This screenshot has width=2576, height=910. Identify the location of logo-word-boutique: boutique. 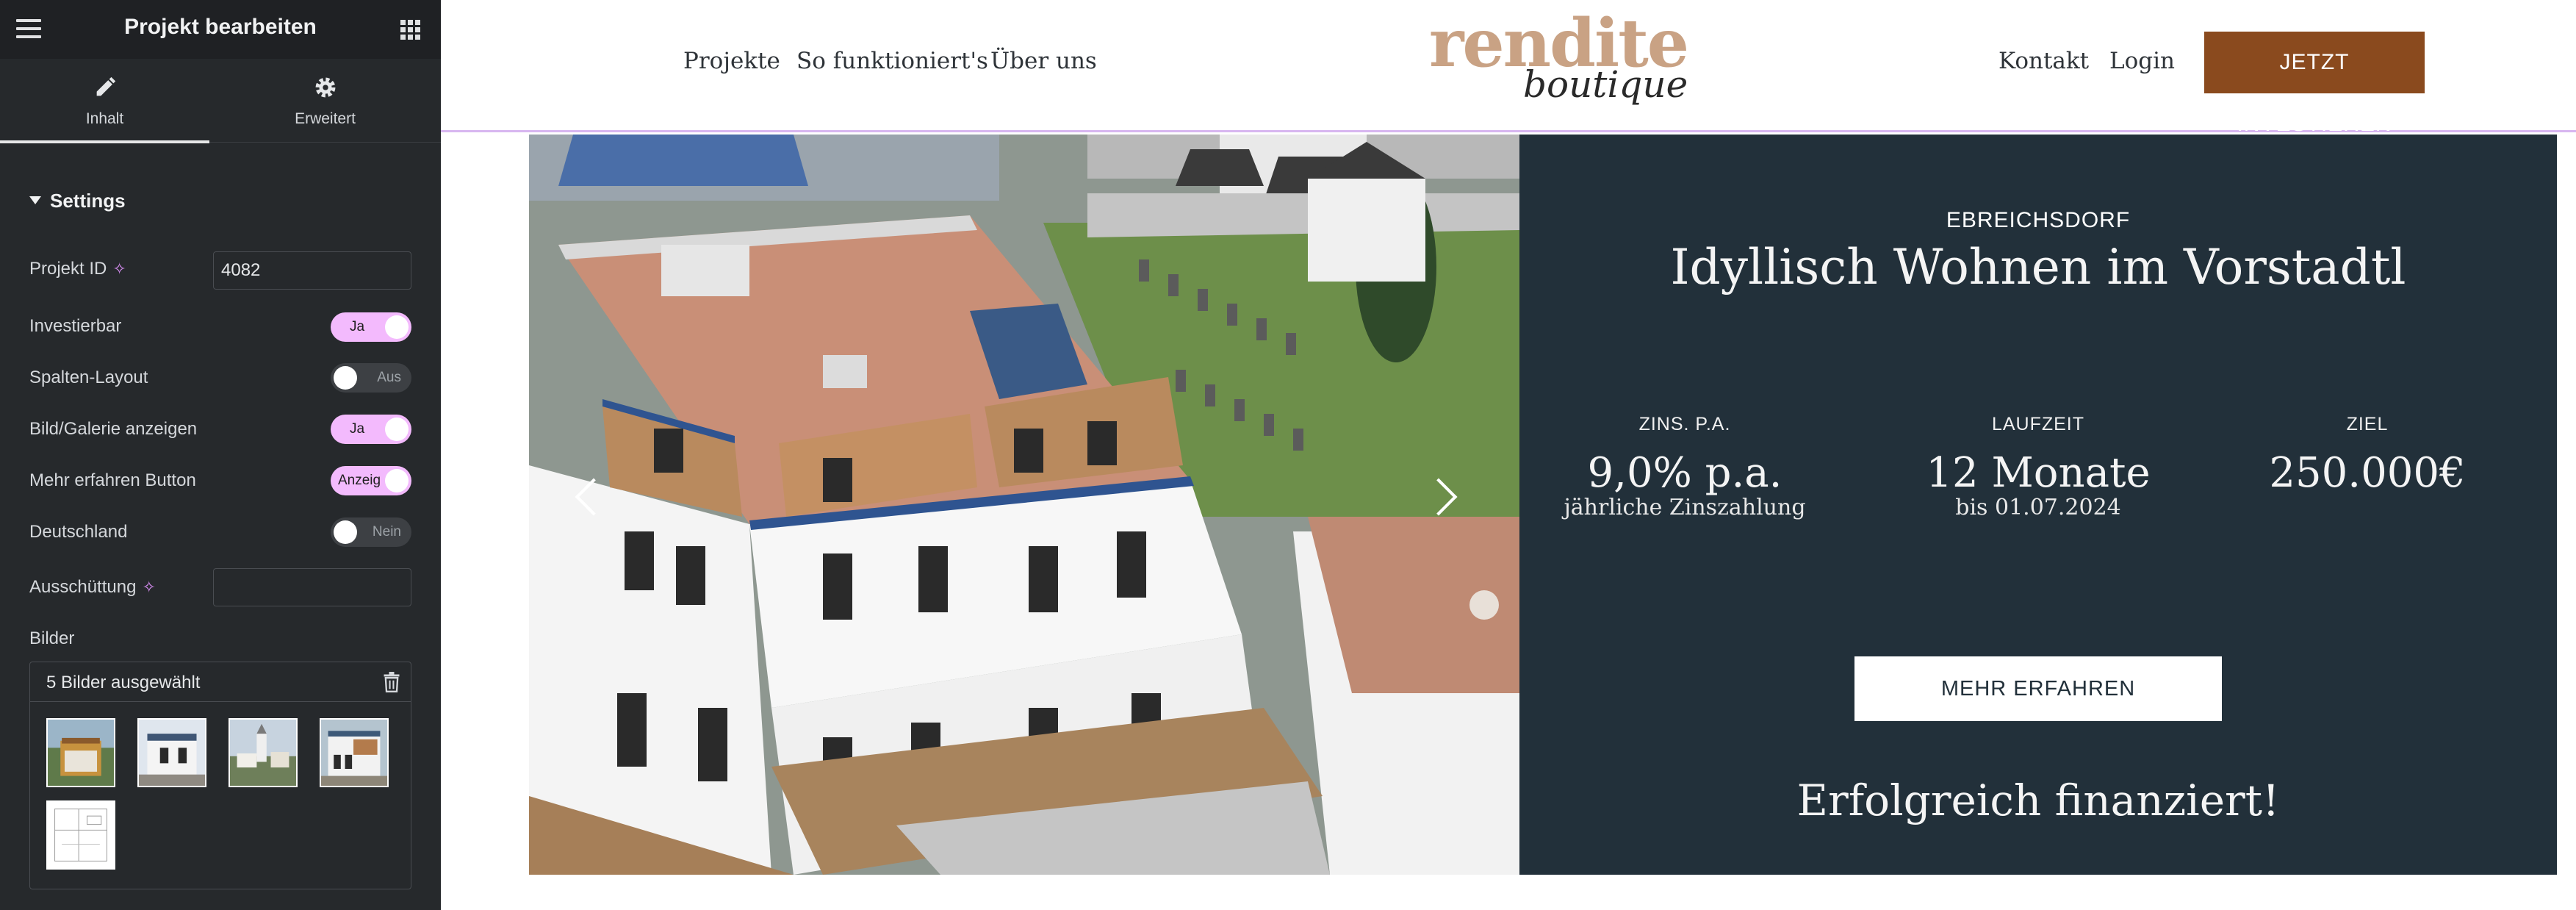
(1605, 84).